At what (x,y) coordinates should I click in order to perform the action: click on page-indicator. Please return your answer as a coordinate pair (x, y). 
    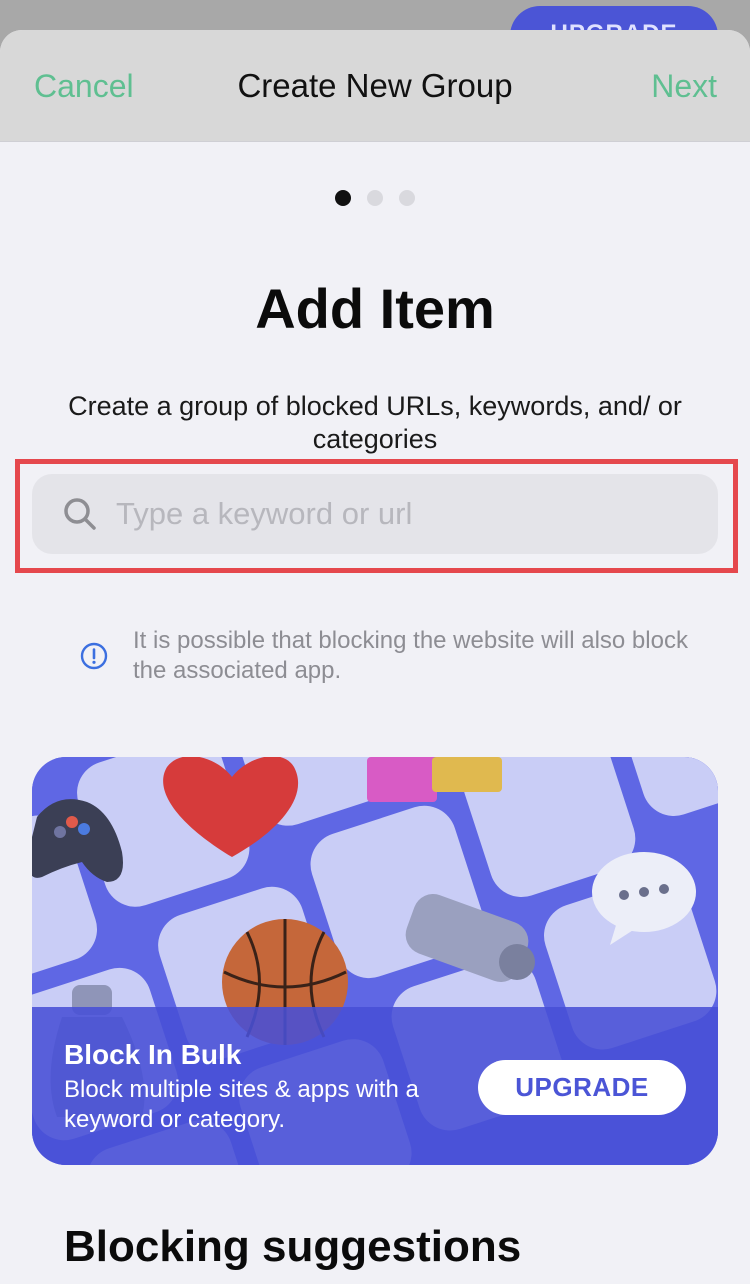
    Looking at the image, I should click on (375, 198).